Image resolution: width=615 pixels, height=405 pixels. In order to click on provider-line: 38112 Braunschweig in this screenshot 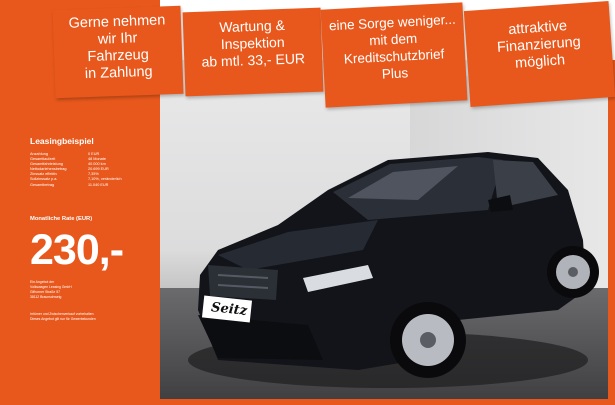, I will do `click(46, 297)`.